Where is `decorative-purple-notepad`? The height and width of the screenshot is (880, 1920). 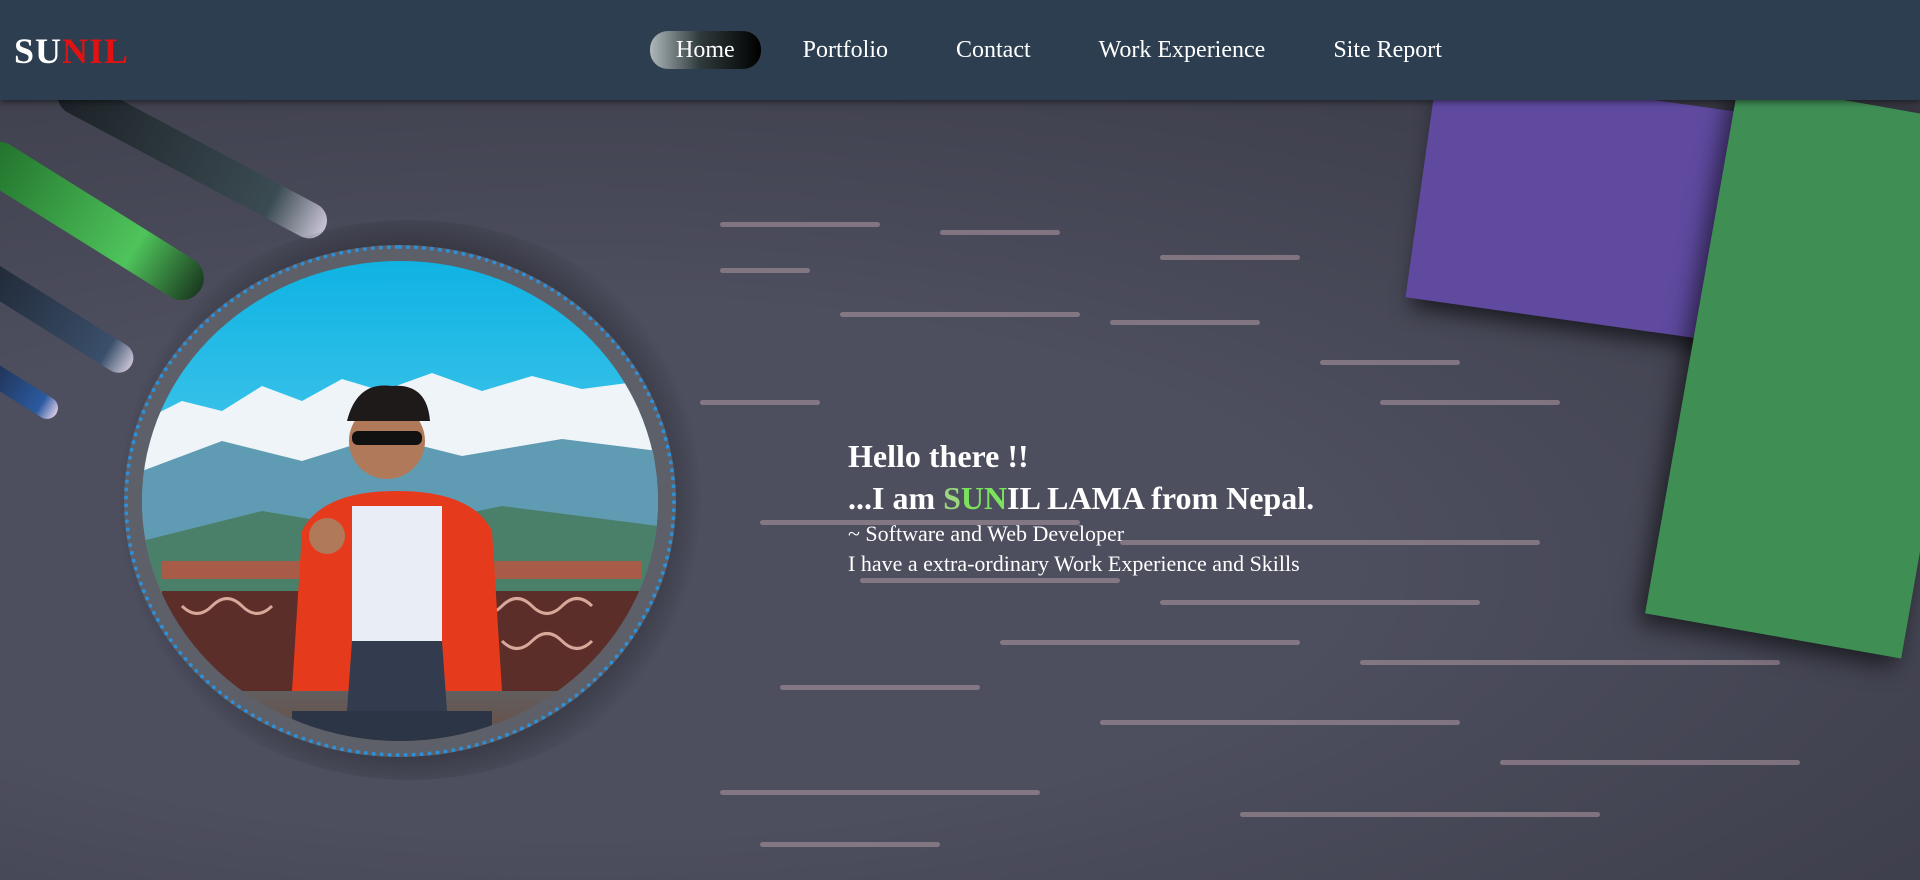
decorative-purple-notepad is located at coordinates (1575, 220).